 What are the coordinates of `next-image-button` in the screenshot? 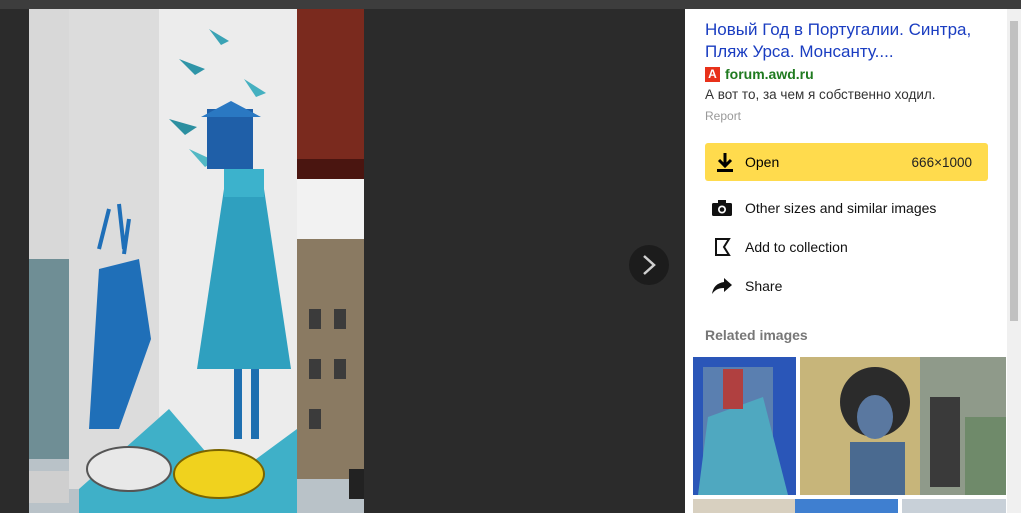 It's located at (649, 265).